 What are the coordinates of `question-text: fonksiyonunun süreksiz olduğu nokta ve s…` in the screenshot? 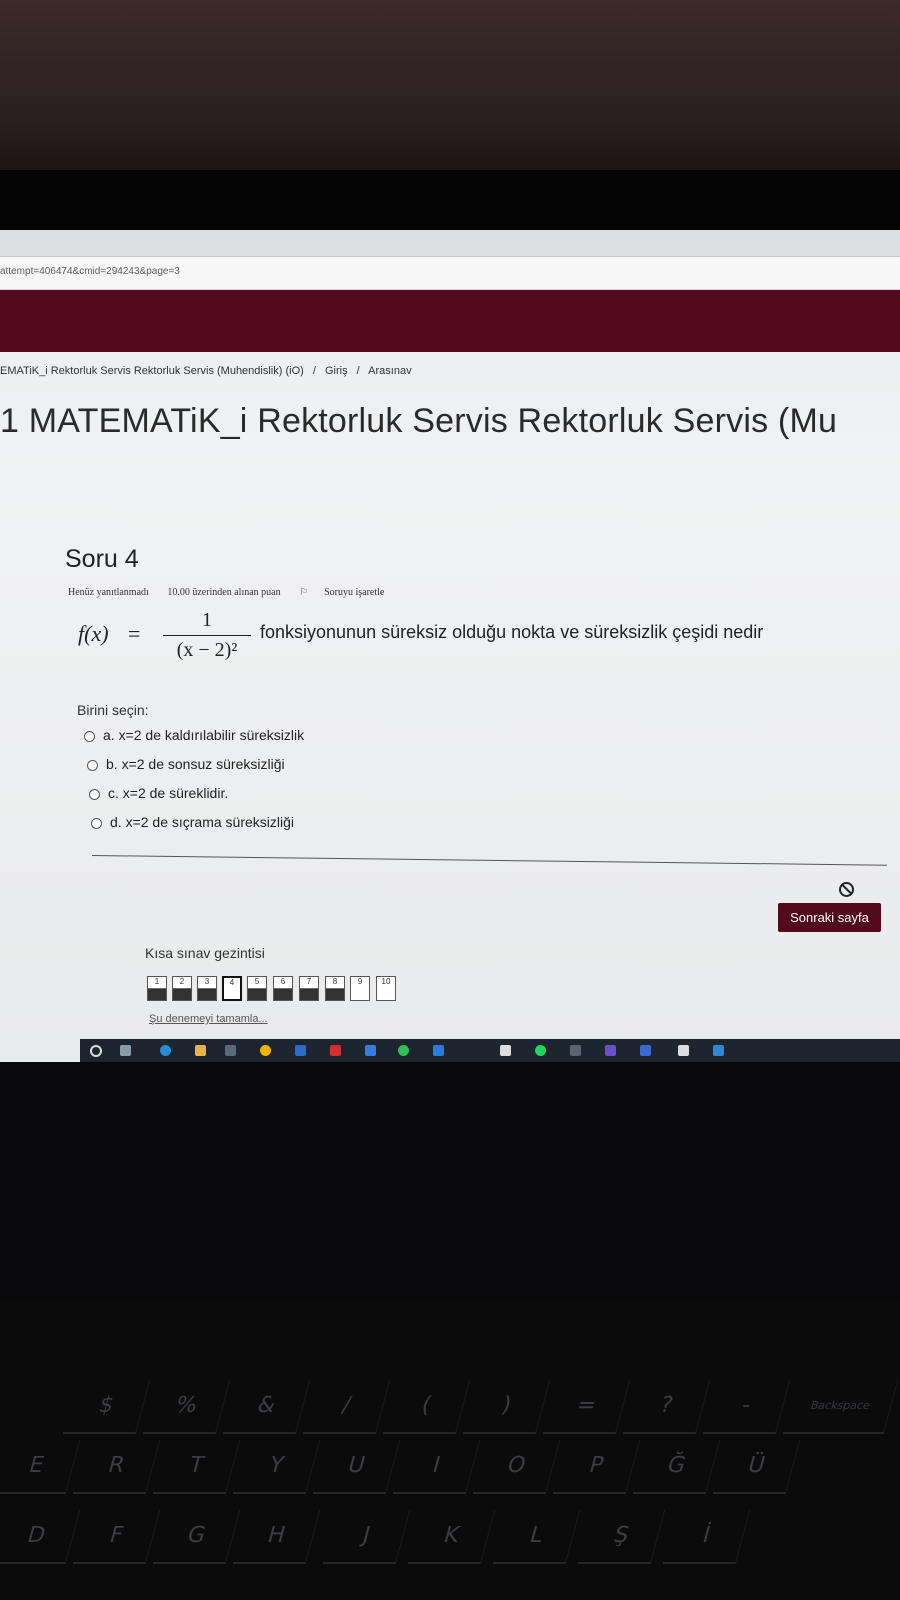 It's located at (512, 632).